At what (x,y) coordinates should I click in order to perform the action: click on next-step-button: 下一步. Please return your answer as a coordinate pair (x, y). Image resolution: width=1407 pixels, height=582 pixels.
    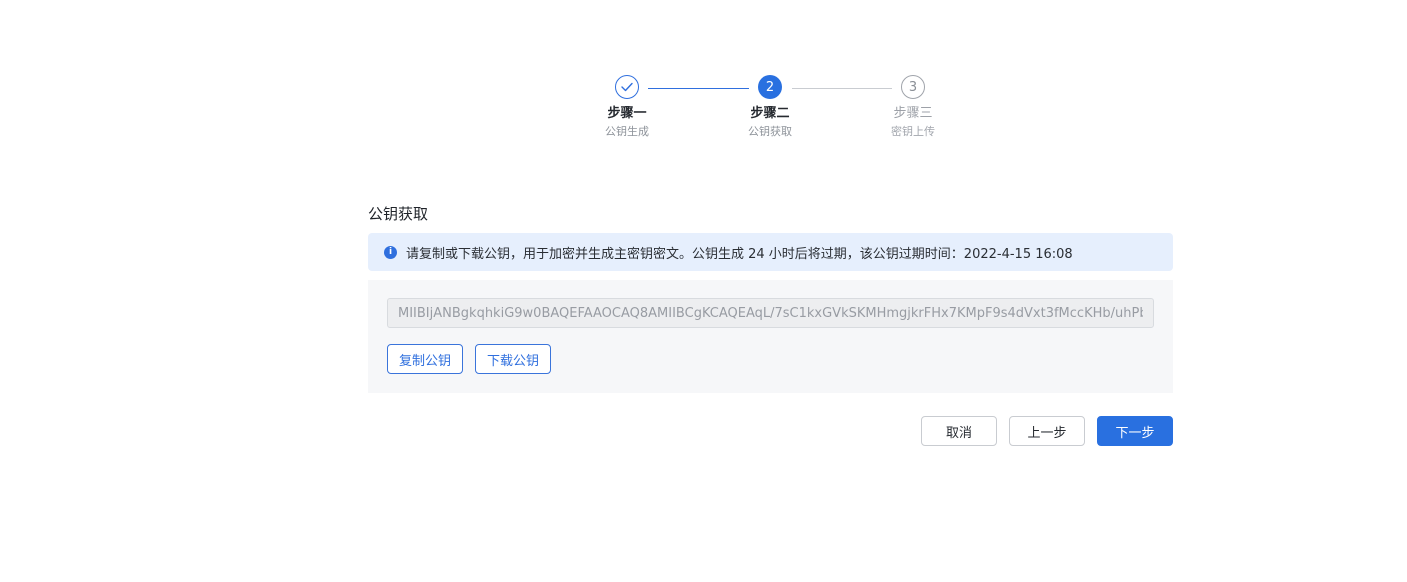
    Looking at the image, I should click on (1135, 431).